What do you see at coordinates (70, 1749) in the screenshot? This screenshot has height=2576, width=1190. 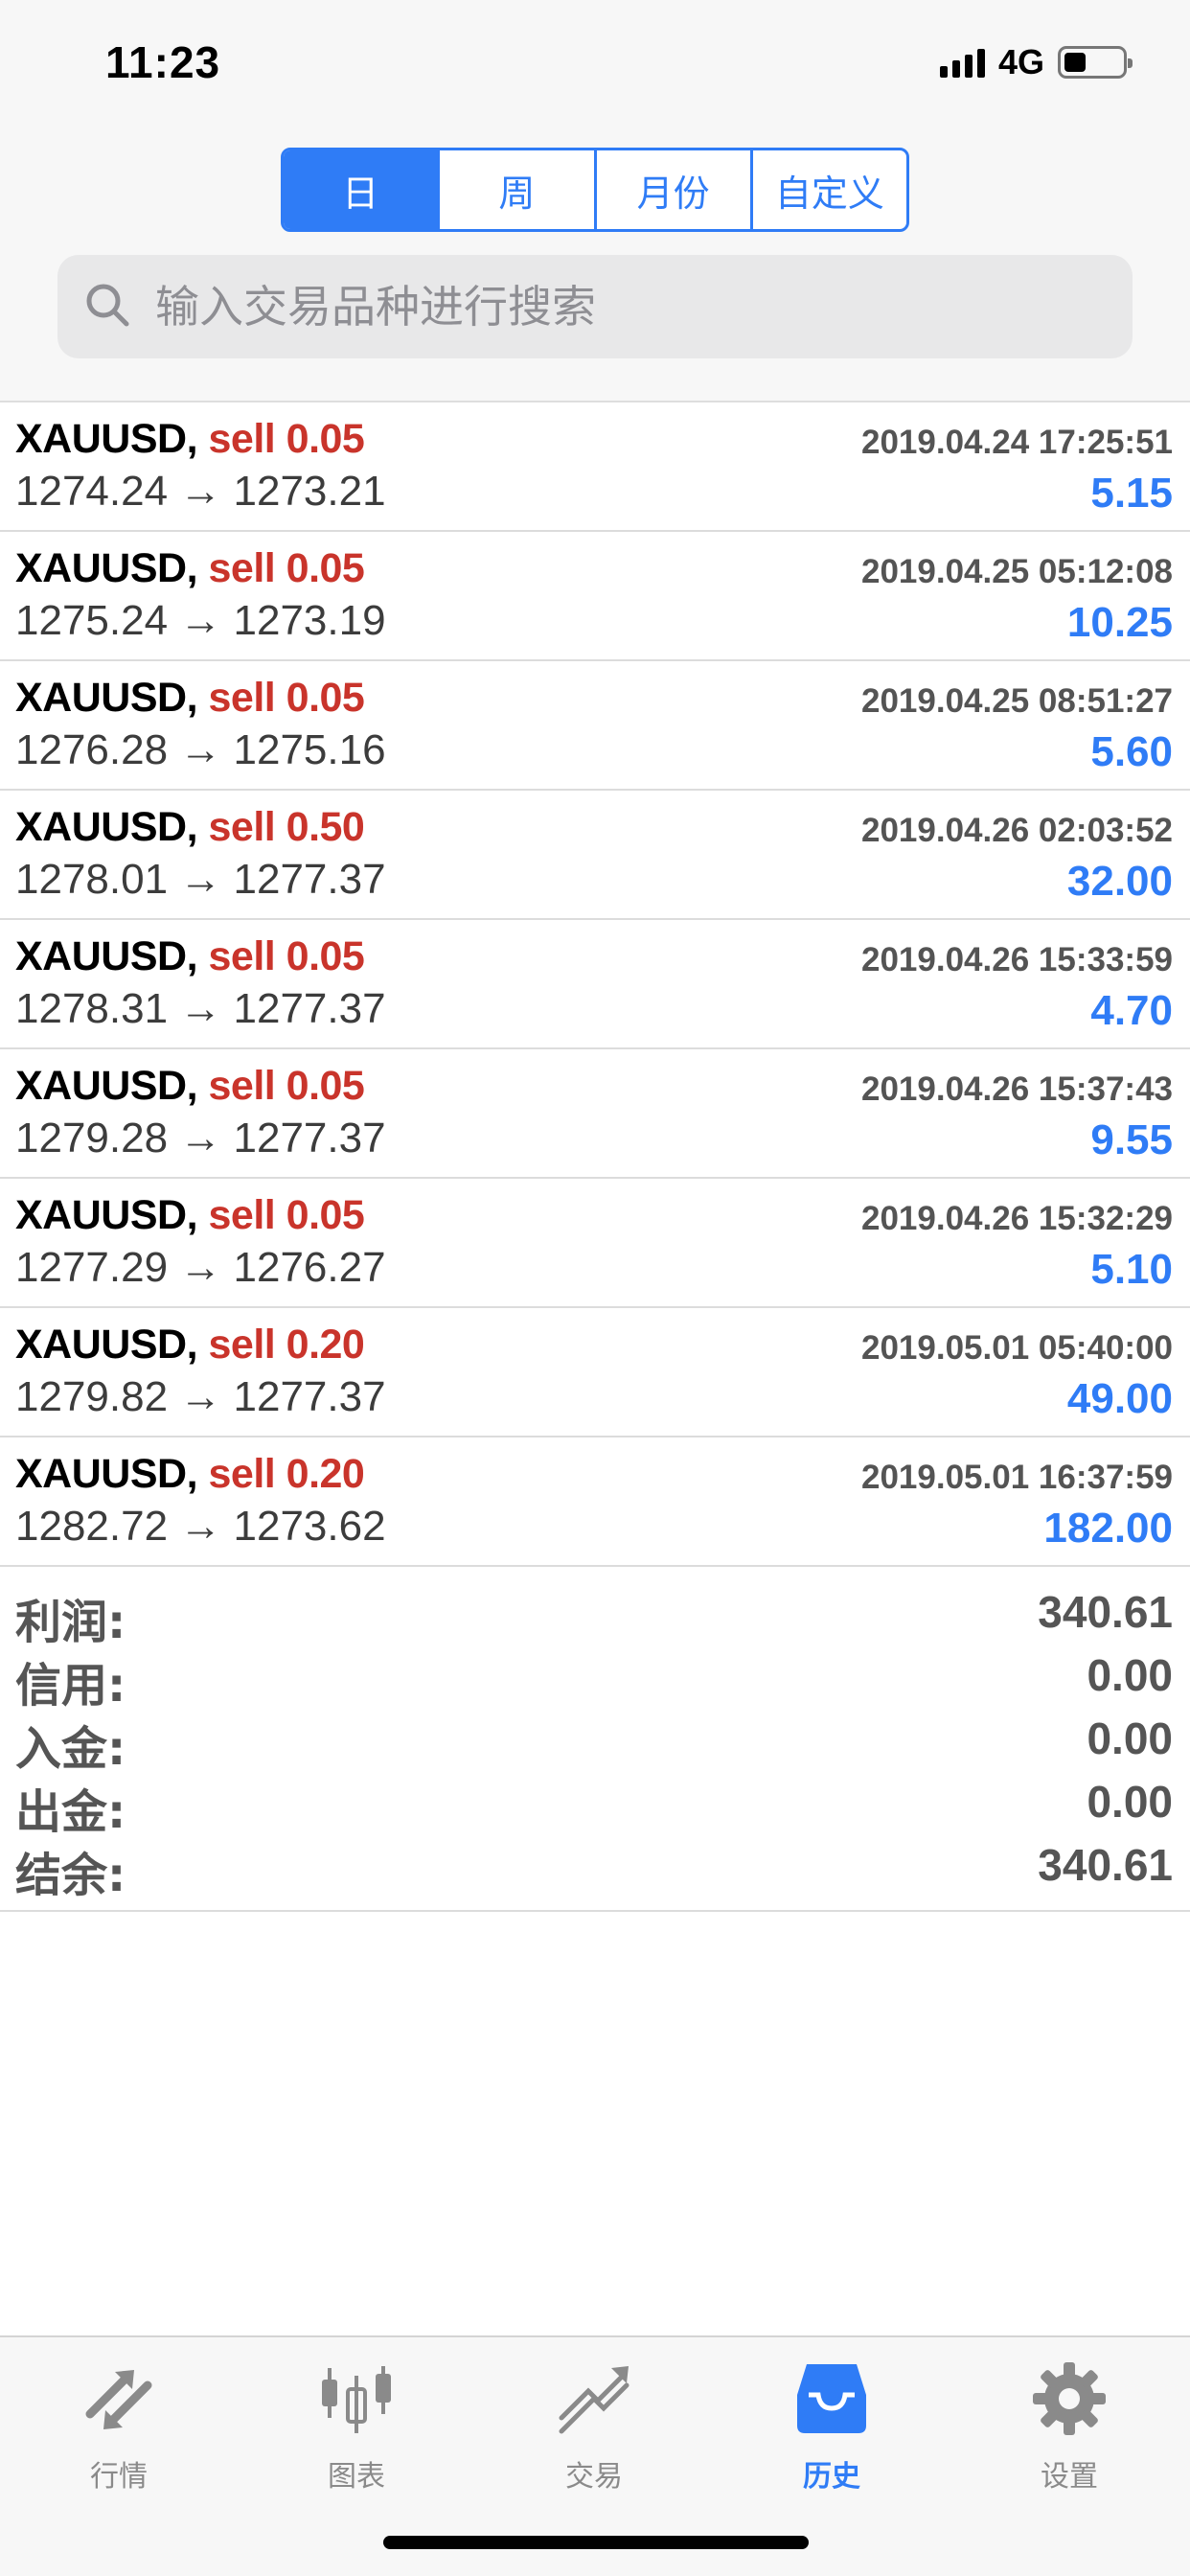 I see `summary-label: 入金:` at bounding box center [70, 1749].